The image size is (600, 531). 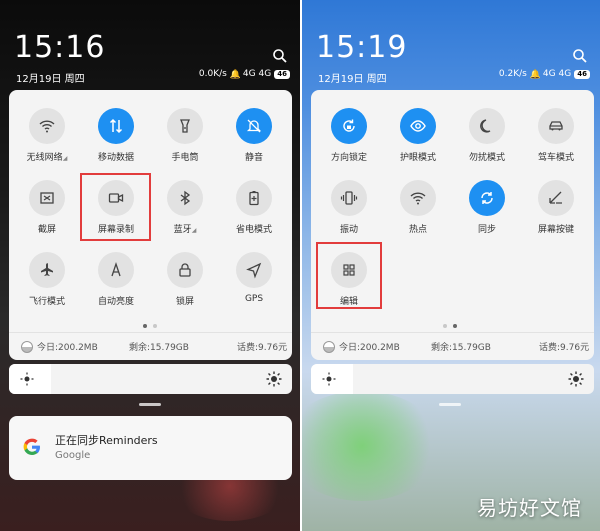 I want to click on tile-label-text: 无线网络, so click(x=44, y=158).